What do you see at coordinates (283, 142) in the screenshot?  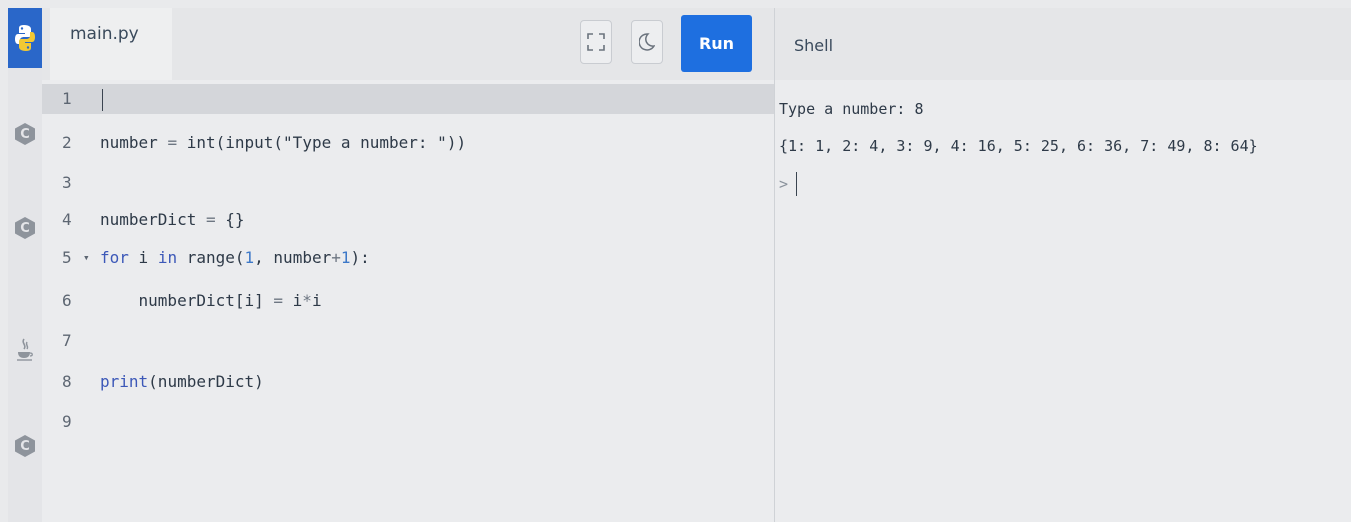 I see `code-text: number = int(input("Type a number: "))` at bounding box center [283, 142].